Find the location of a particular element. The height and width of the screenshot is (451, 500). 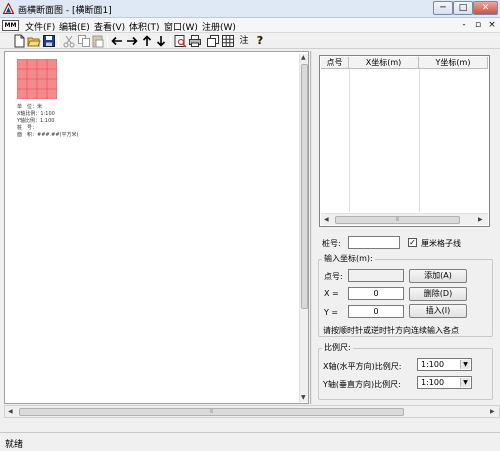

grid-preview is located at coordinates (37, 79).